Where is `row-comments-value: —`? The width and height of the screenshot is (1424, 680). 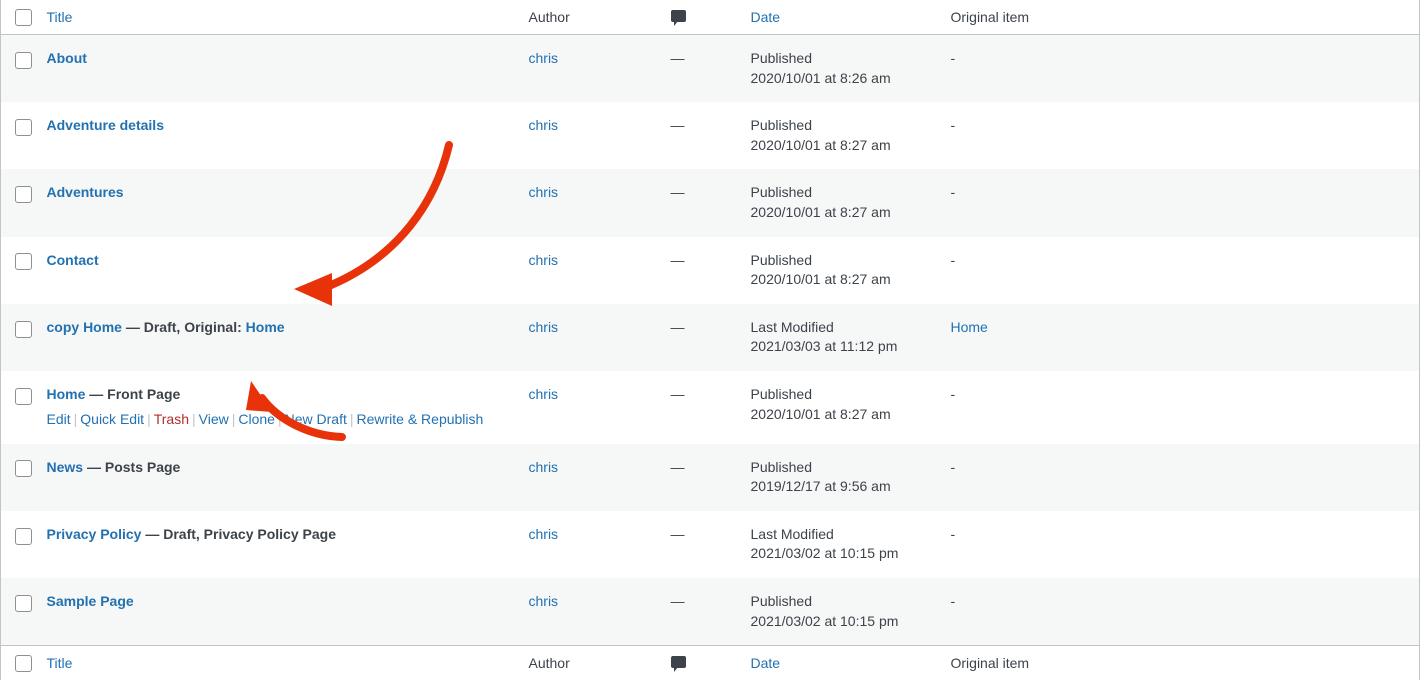
row-comments-value: — is located at coordinates (677, 393).